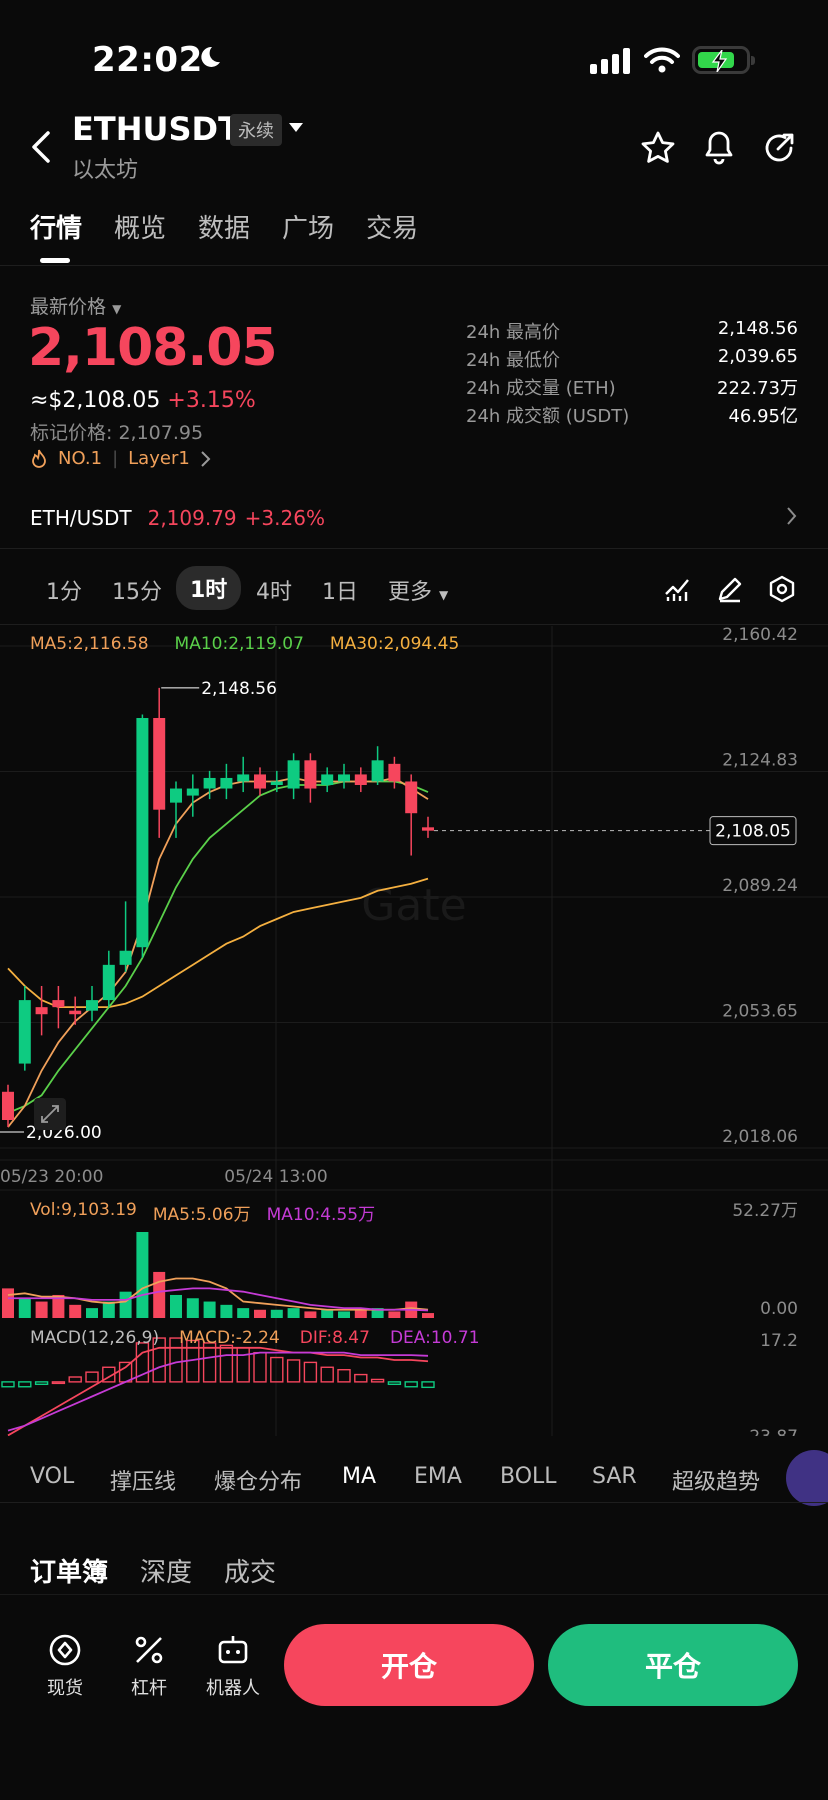 Image resolution: width=828 pixels, height=1800 pixels. What do you see at coordinates (80, 458) in the screenshot?
I see `rank-tag: NO.1` at bounding box center [80, 458].